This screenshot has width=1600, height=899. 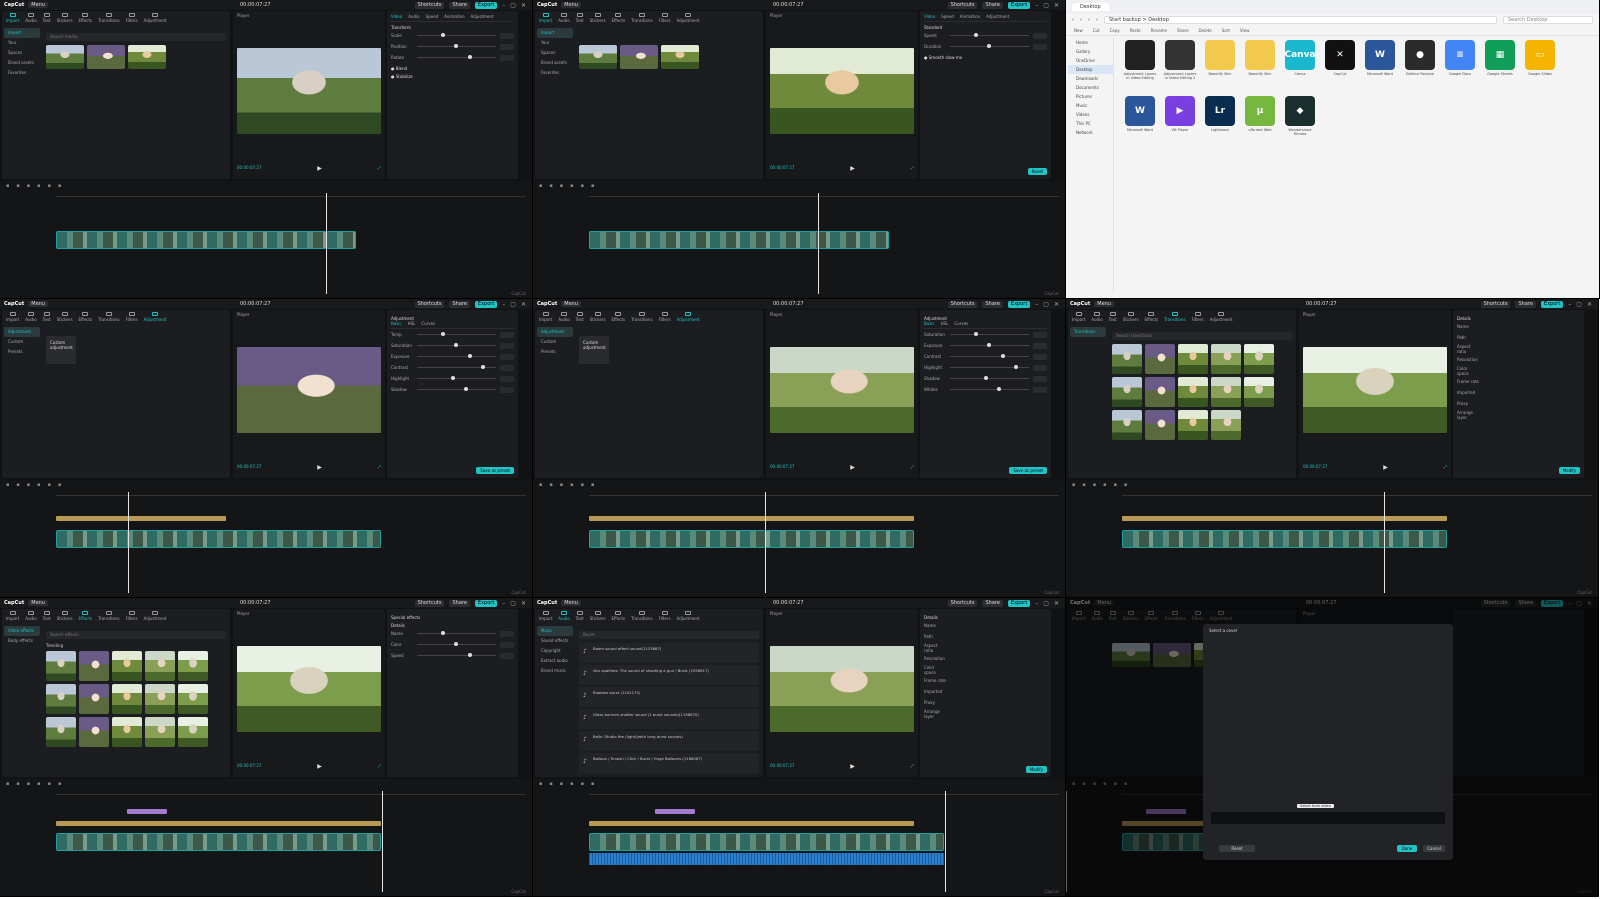 I want to click on explorer-tab: Desktop, so click(x=1090, y=7).